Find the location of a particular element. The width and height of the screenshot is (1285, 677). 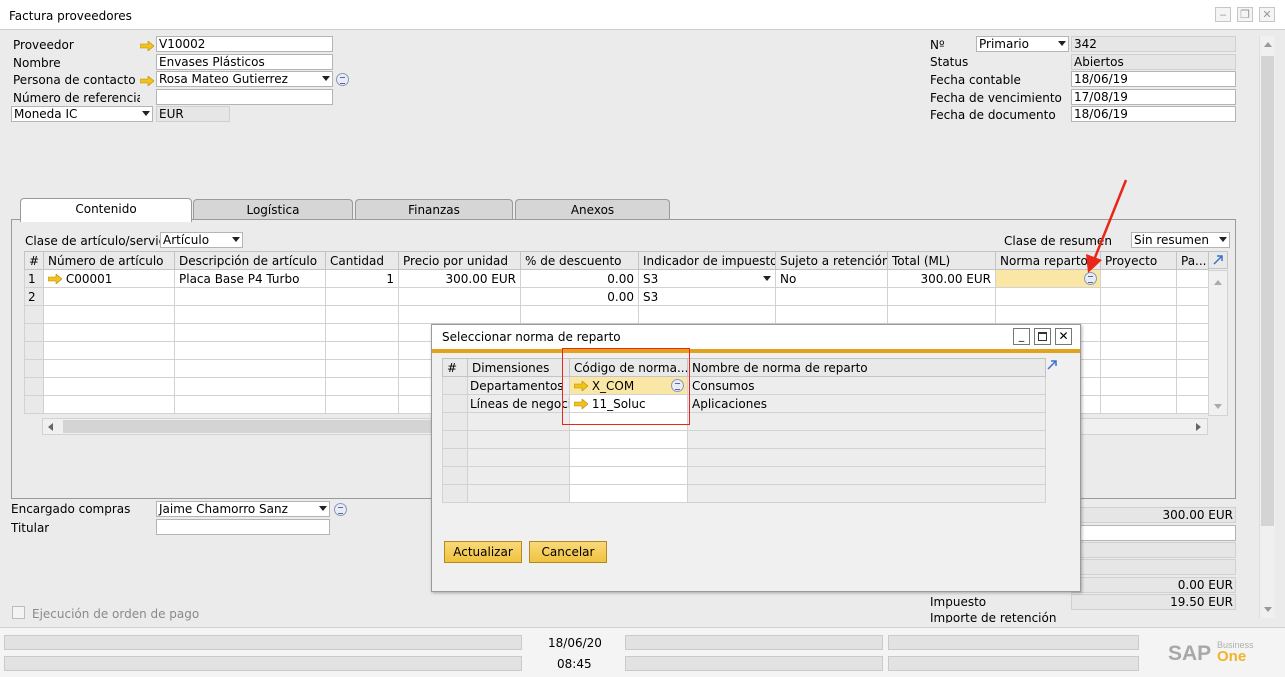

scroll-thumb is located at coordinates (1267, 291).